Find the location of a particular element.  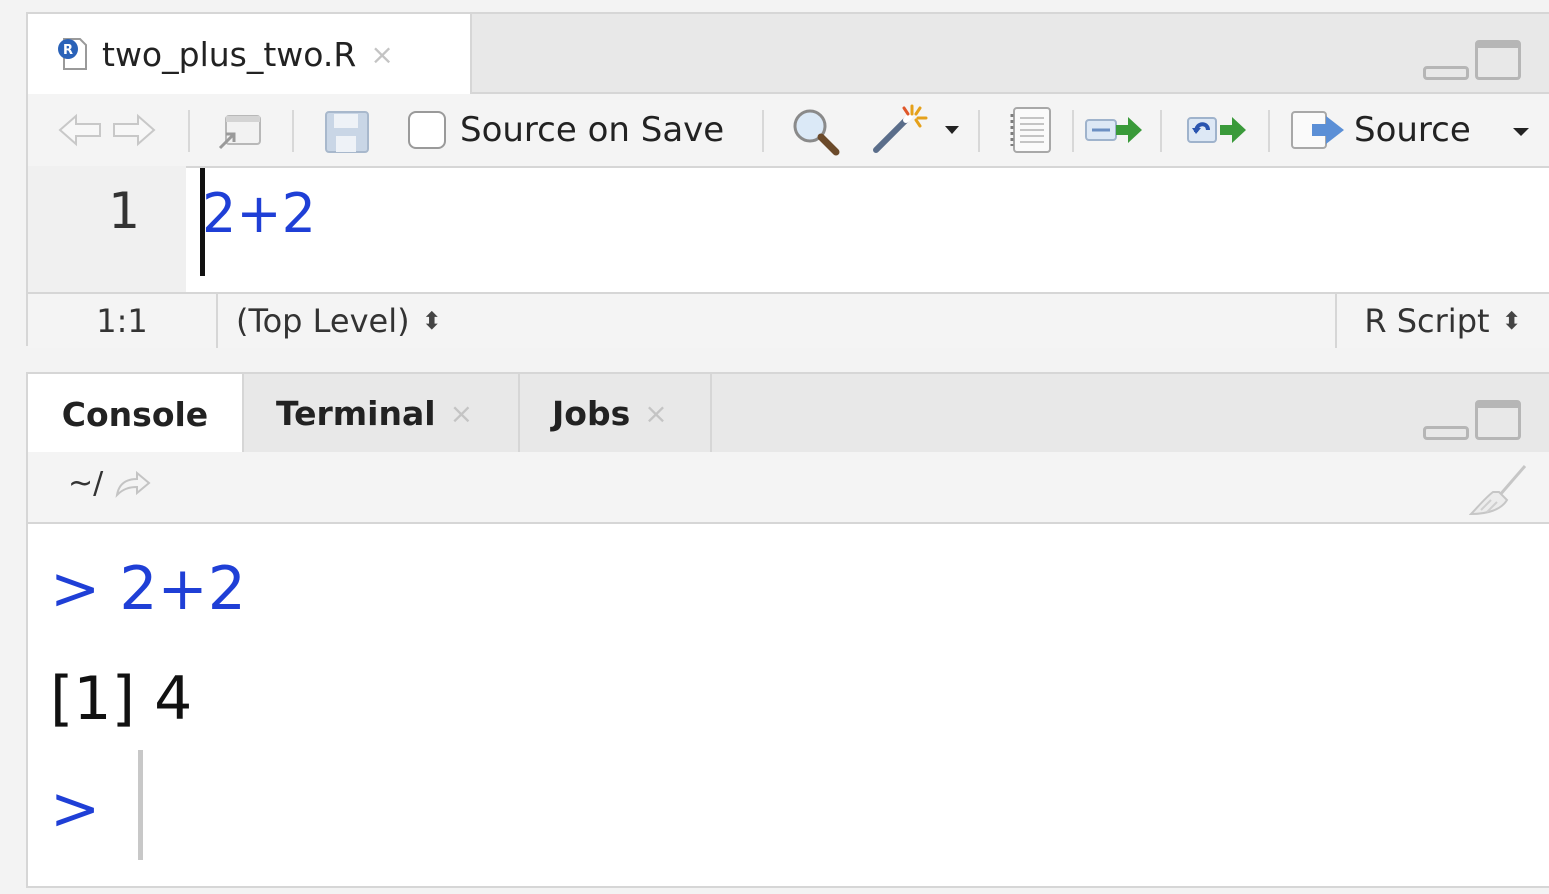

editor-toolbar: Source on Save Source is located at coordinates (788, 131).